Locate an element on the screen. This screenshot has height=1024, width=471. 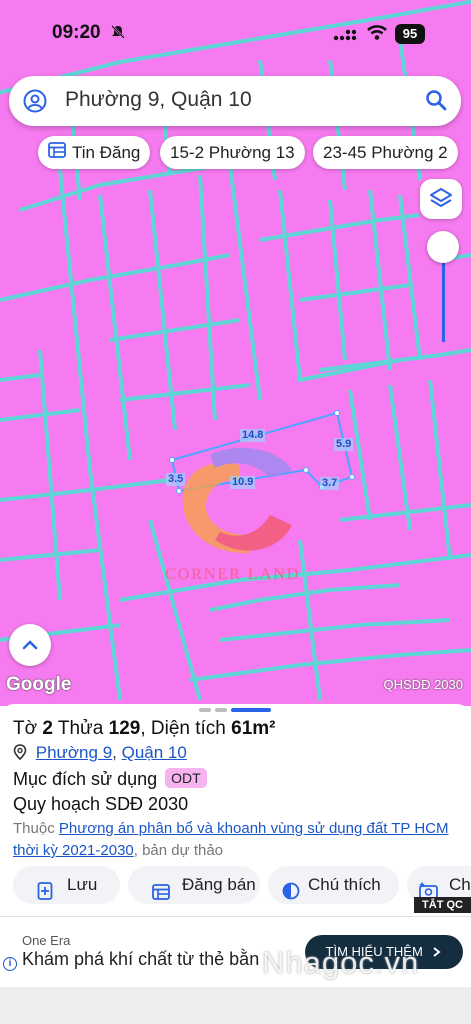
save-button: Lưu is located at coordinates (66, 885).